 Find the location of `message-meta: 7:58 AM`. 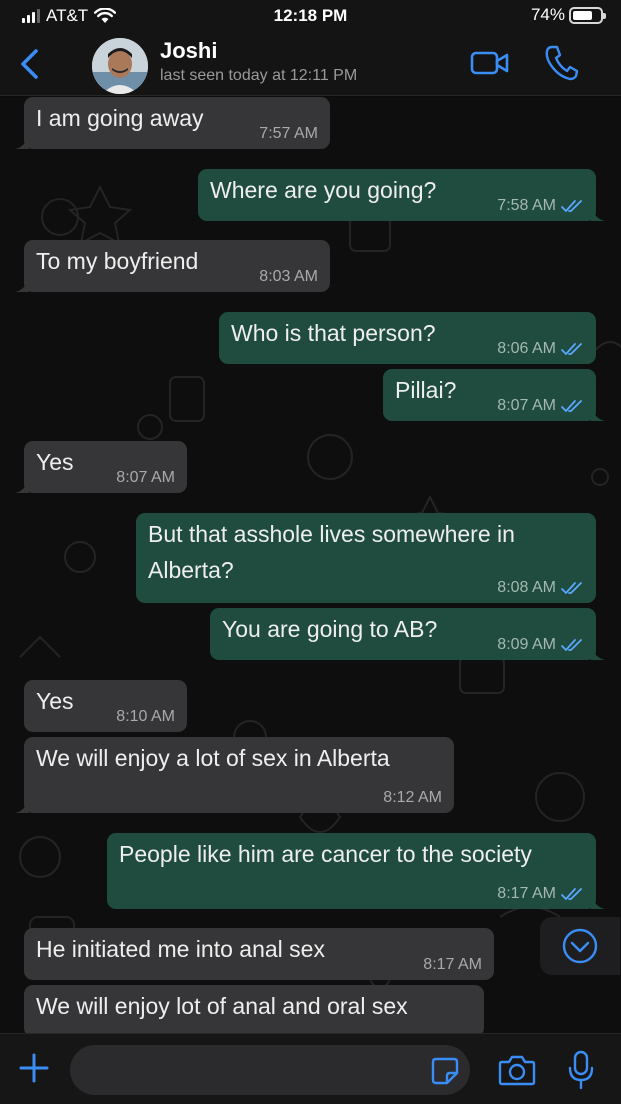

message-meta: 7:58 AM is located at coordinates (540, 206).